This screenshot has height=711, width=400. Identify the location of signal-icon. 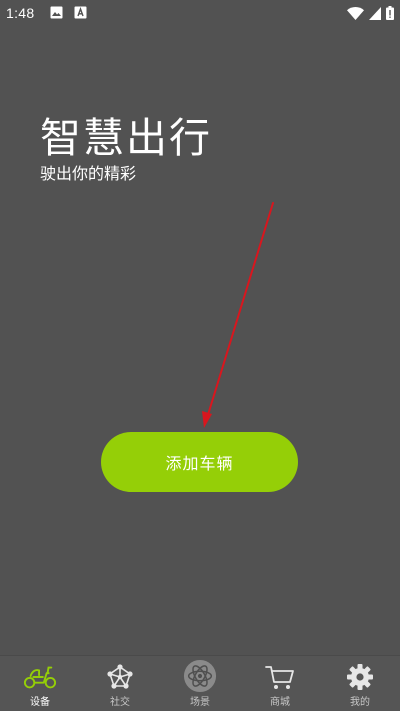
(375, 13).